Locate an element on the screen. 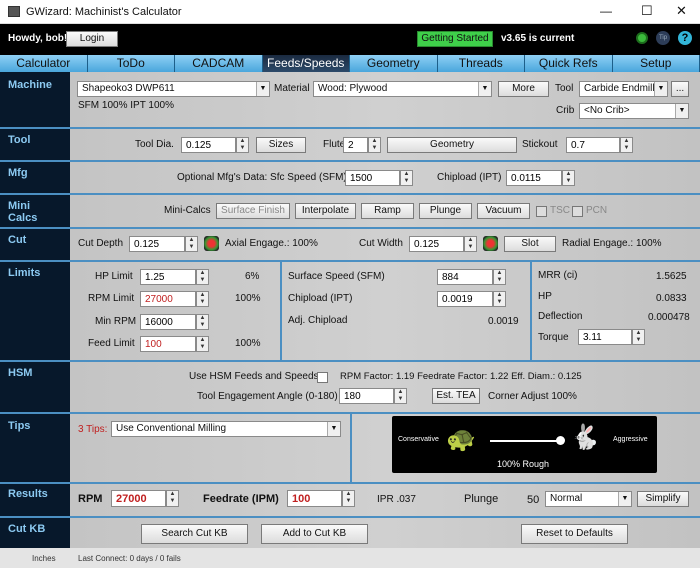  tab-cadcam: CADCAM is located at coordinates (219, 63).